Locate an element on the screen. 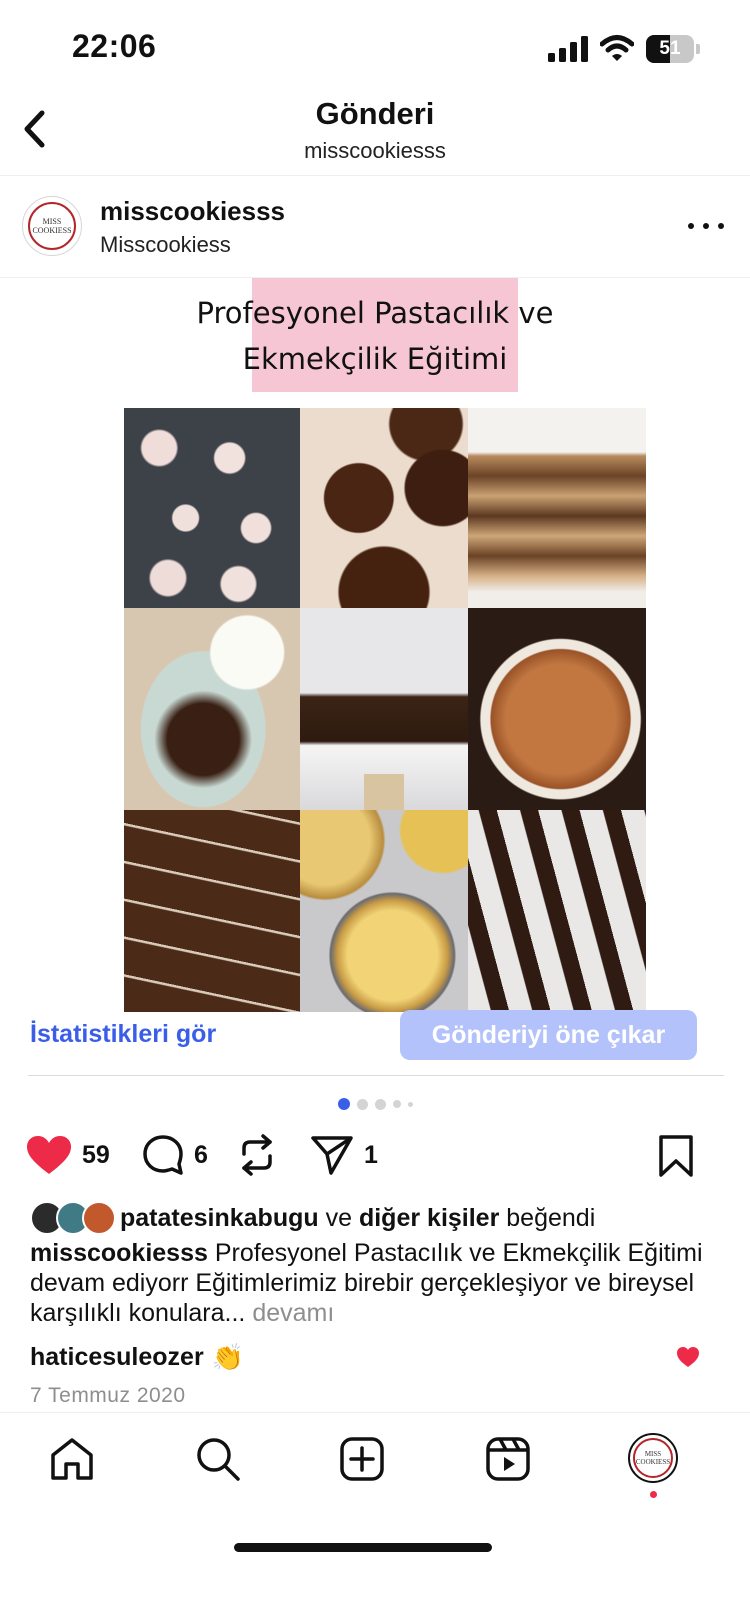 The image size is (750, 1623). post-date: 7 Temmuz 2020 is located at coordinates (108, 1395).